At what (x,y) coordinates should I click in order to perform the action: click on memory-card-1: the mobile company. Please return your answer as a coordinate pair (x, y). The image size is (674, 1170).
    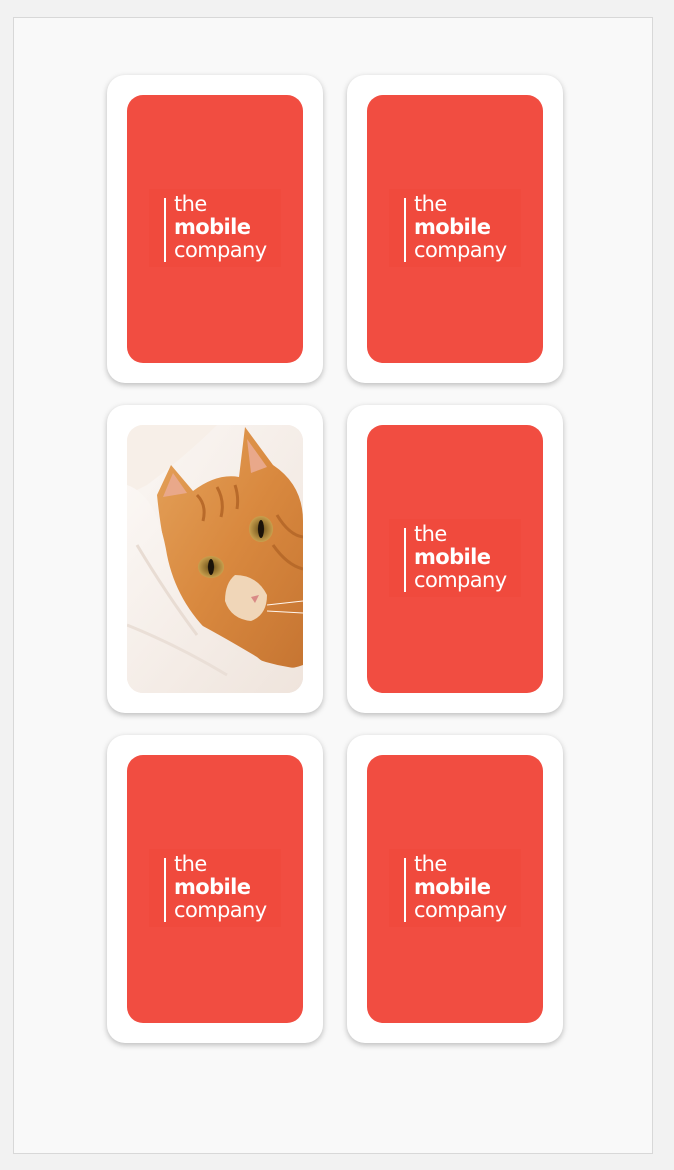
    Looking at the image, I should click on (215, 229).